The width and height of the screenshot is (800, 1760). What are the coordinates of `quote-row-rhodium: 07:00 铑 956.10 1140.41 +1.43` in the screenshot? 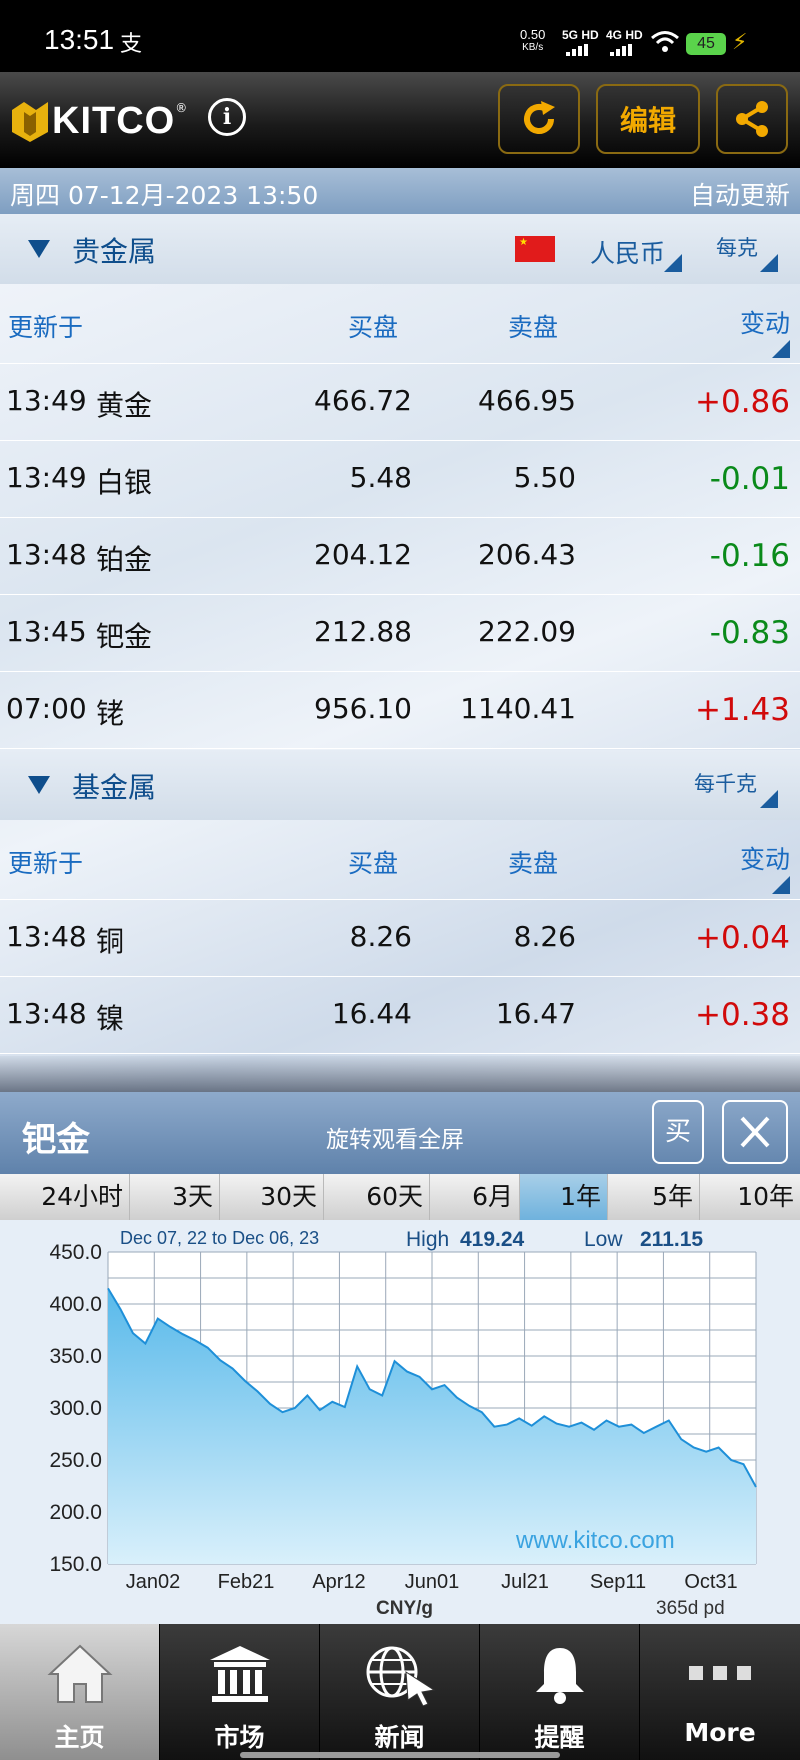 It's located at (400, 710).